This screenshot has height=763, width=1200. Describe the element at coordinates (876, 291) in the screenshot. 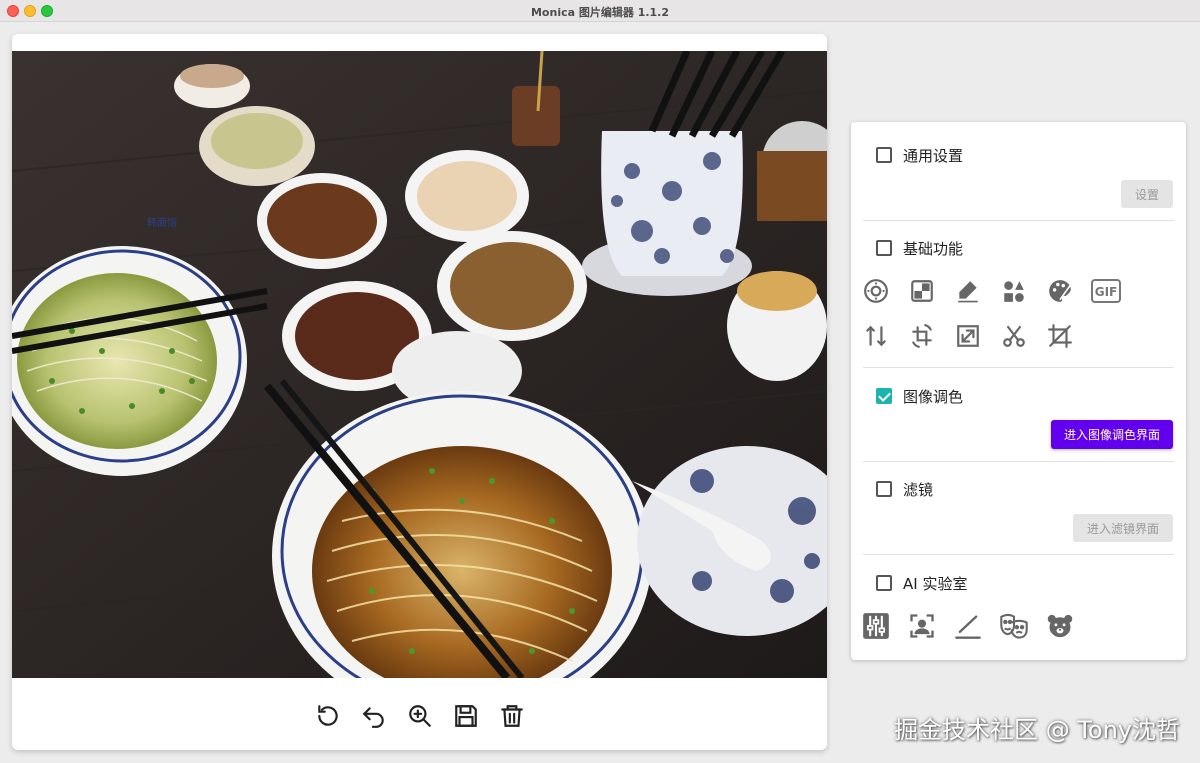

I see `circle-blur-icon` at that location.